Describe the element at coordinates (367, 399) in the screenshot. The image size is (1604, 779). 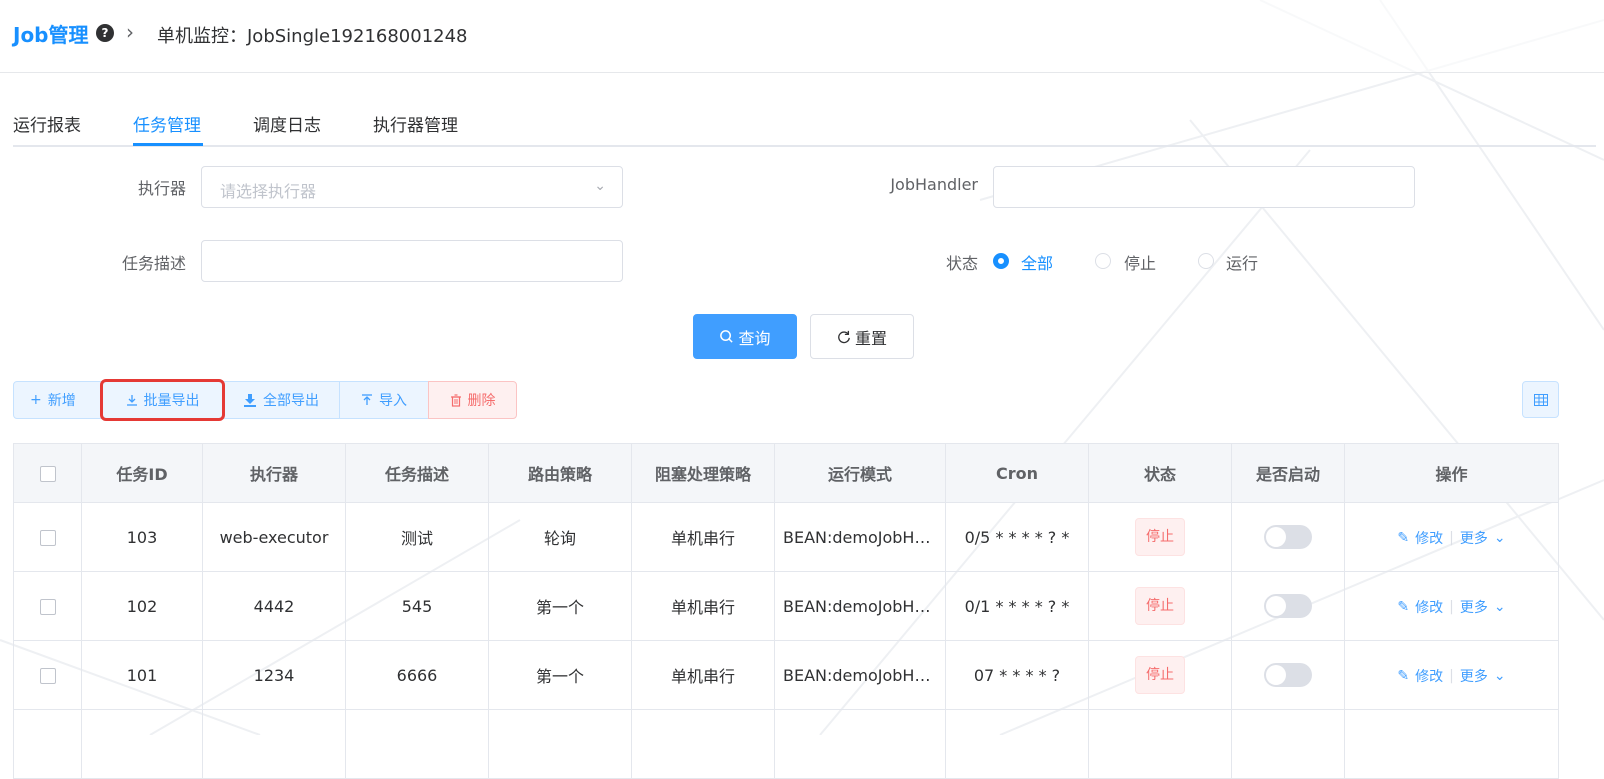
I see `upload-icon` at that location.